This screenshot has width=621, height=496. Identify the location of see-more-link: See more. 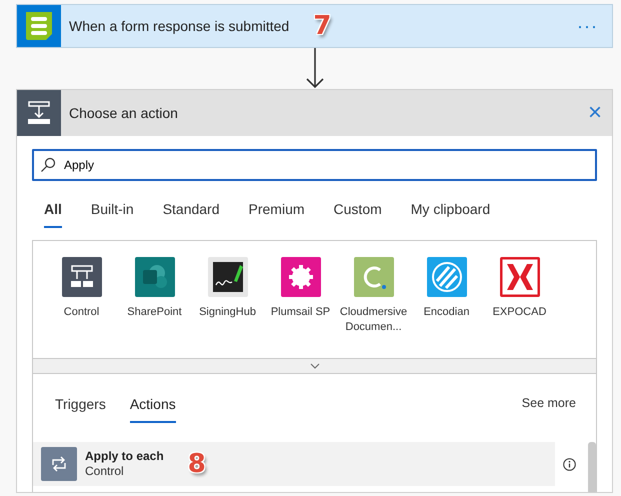
(549, 403).